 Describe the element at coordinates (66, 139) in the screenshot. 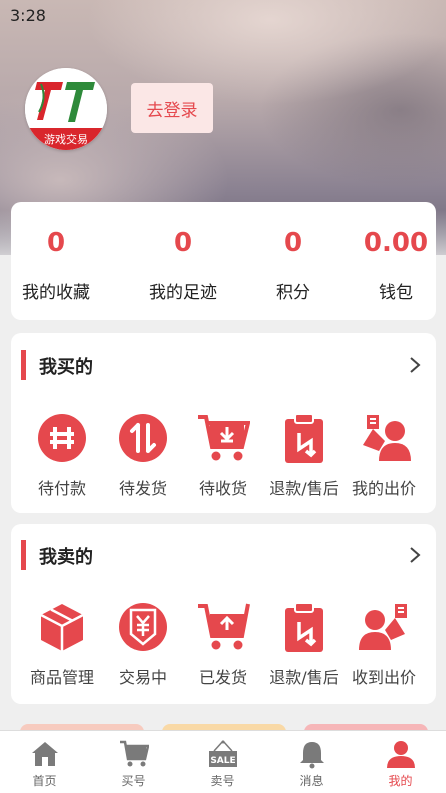

I see `logo-text: 游戏交易` at that location.